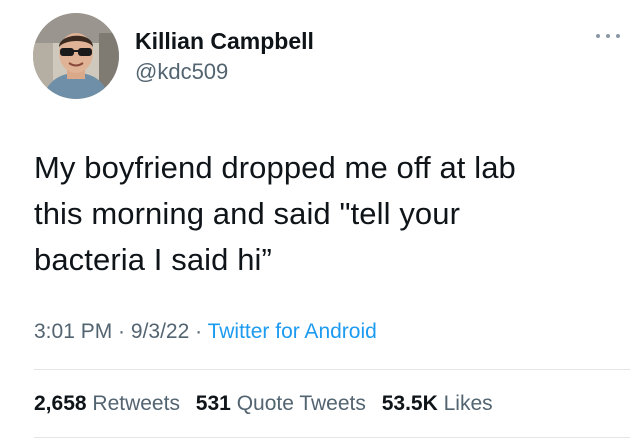  What do you see at coordinates (409, 403) in the screenshot?
I see `likes-count: 53.5K` at bounding box center [409, 403].